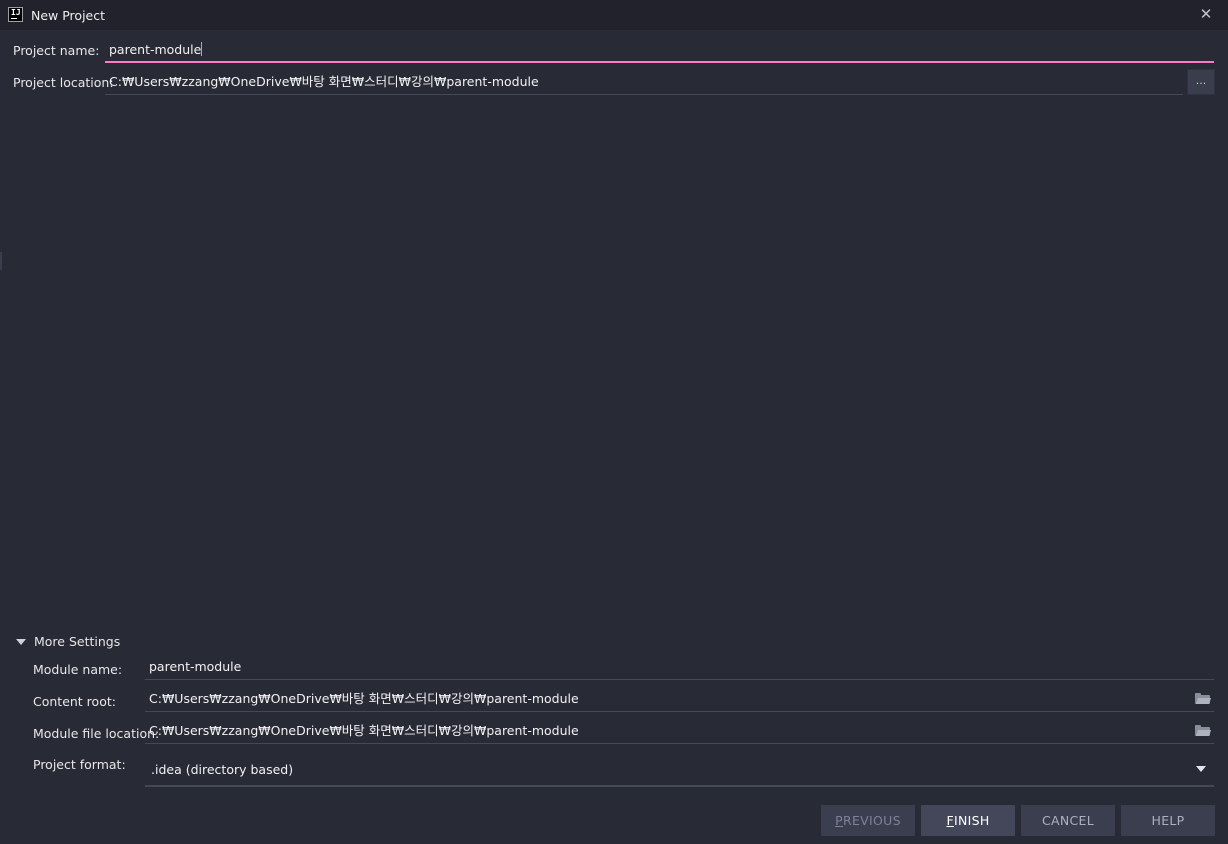  I want to click on project-format-label: Project format:, so click(79, 764).